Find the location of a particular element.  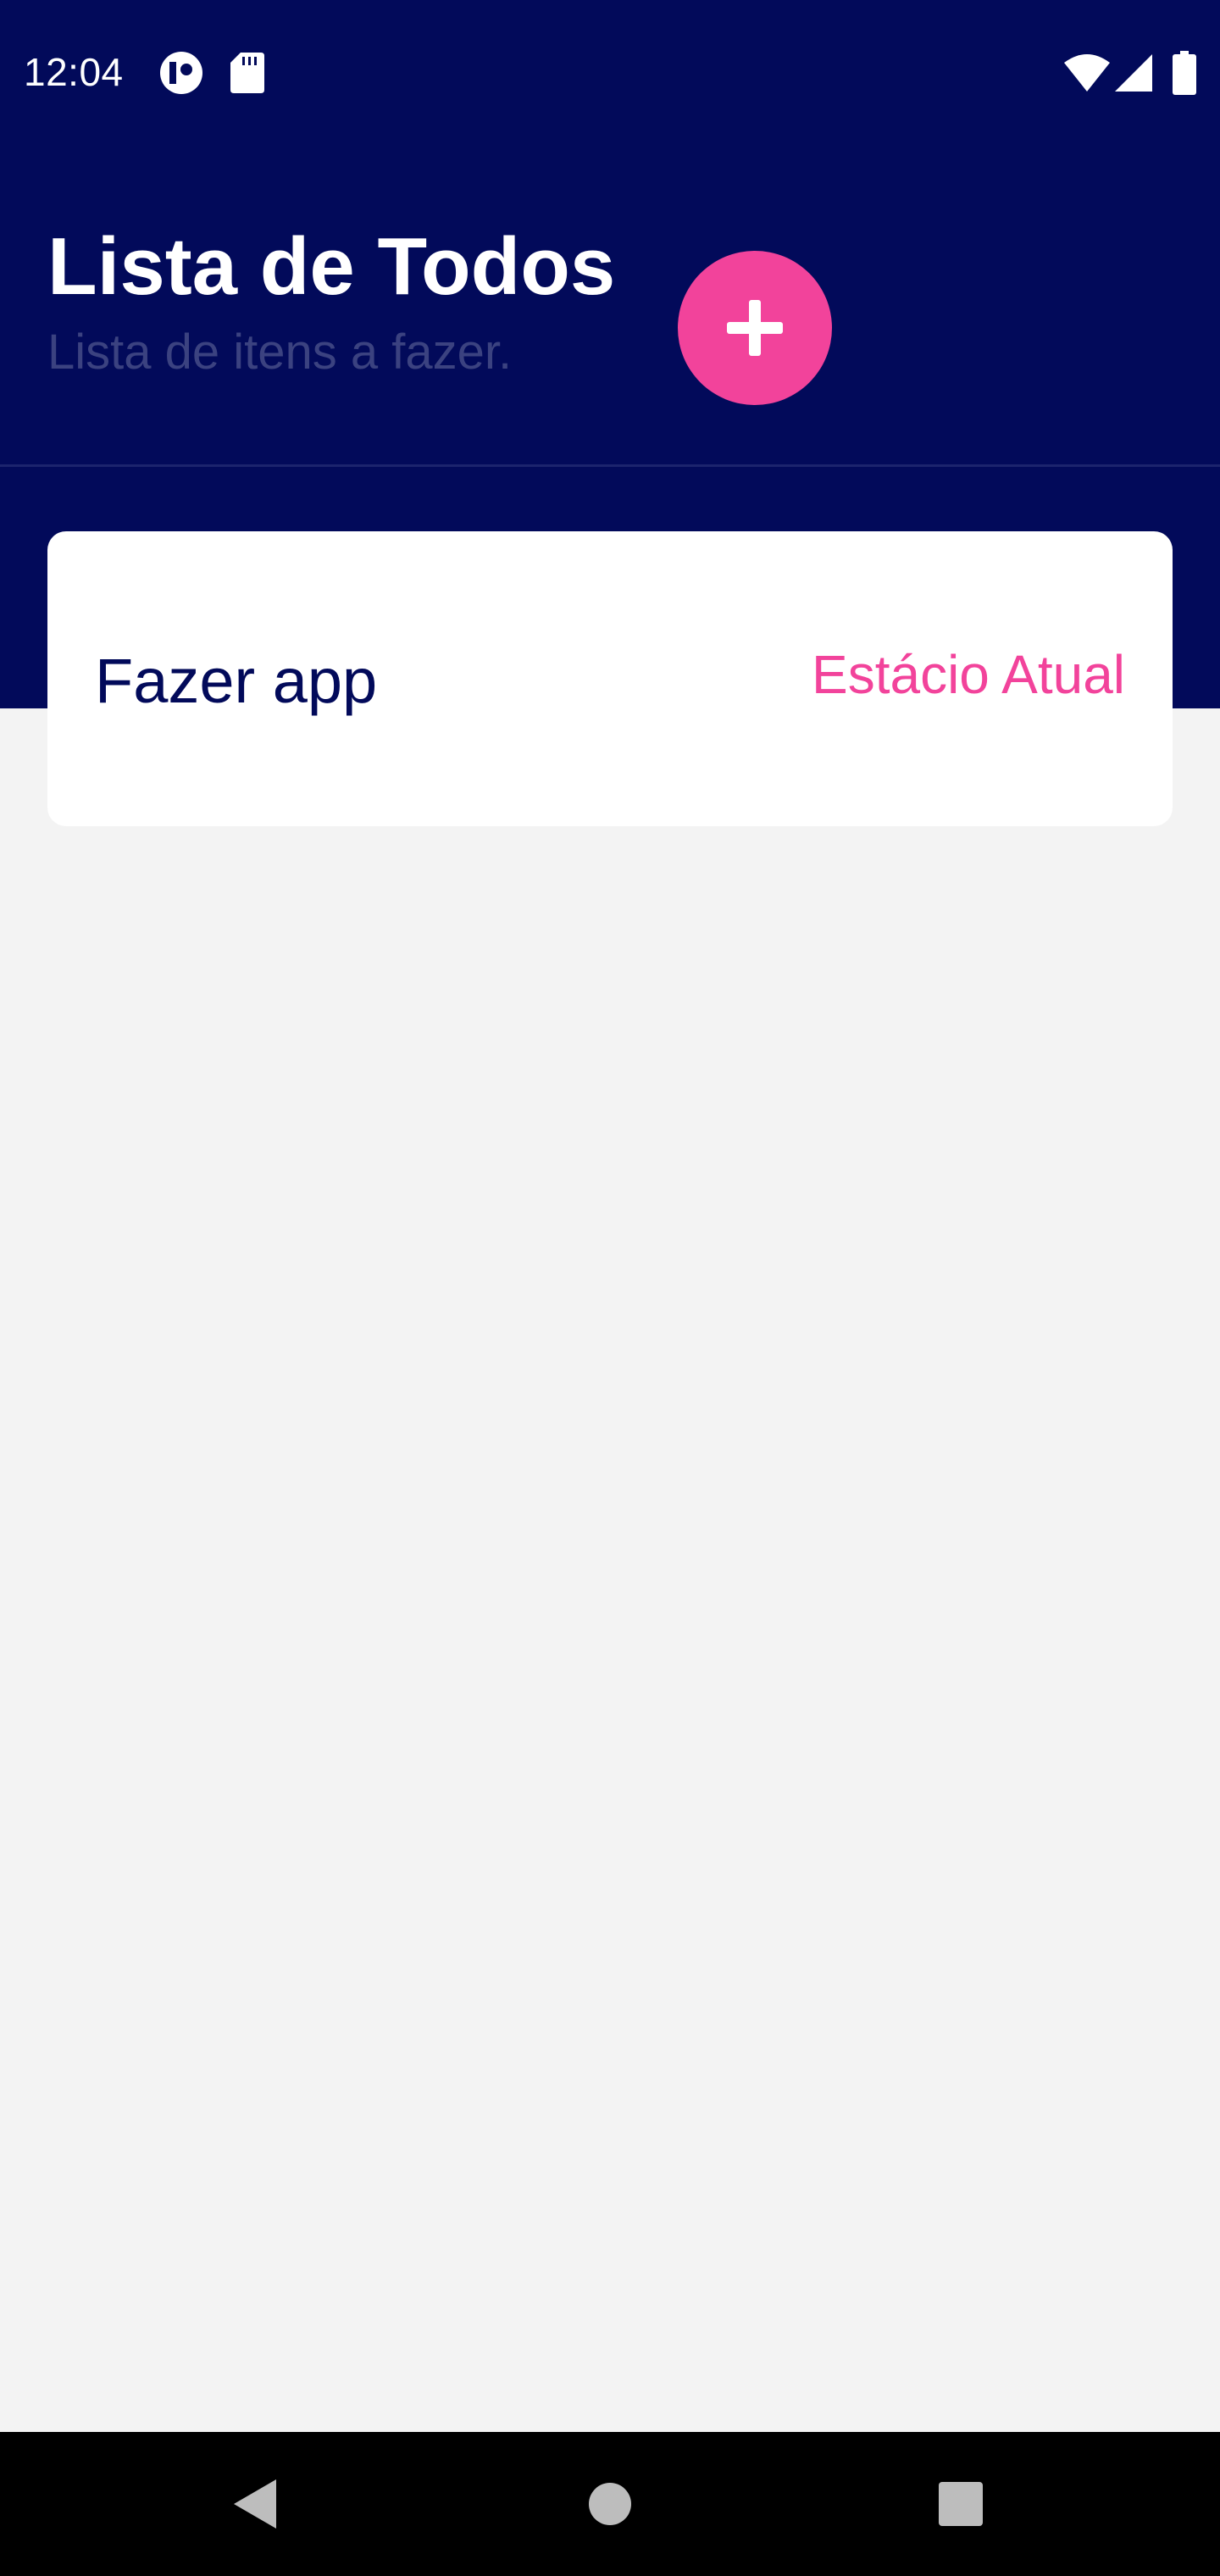

wifi-icon is located at coordinates (1087, 73).